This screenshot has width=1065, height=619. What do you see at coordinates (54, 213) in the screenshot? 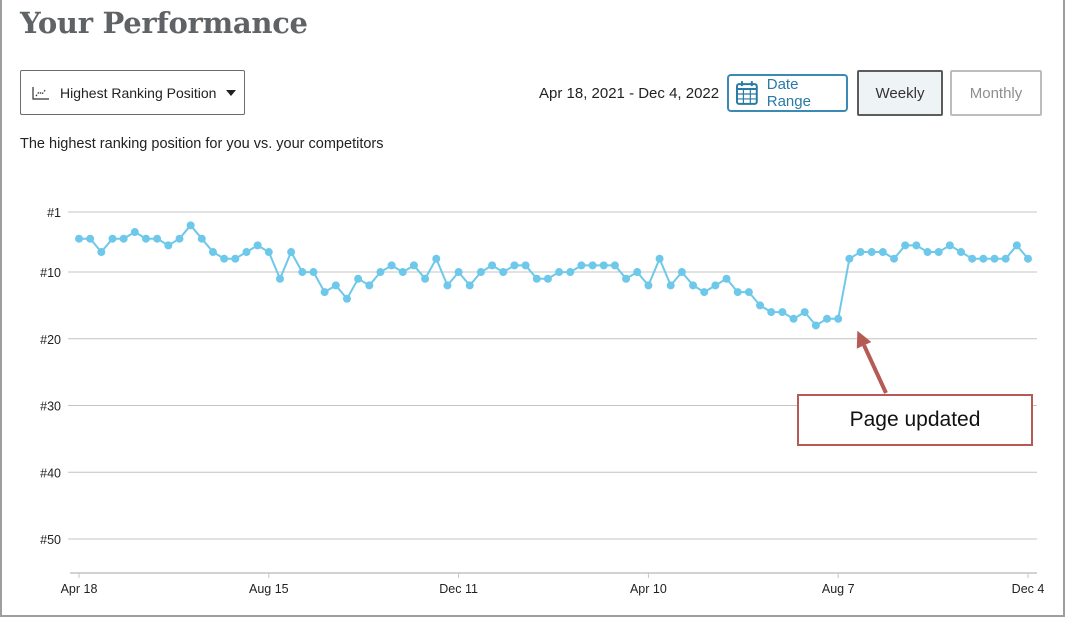
I see `y-tick-label: #1` at bounding box center [54, 213].